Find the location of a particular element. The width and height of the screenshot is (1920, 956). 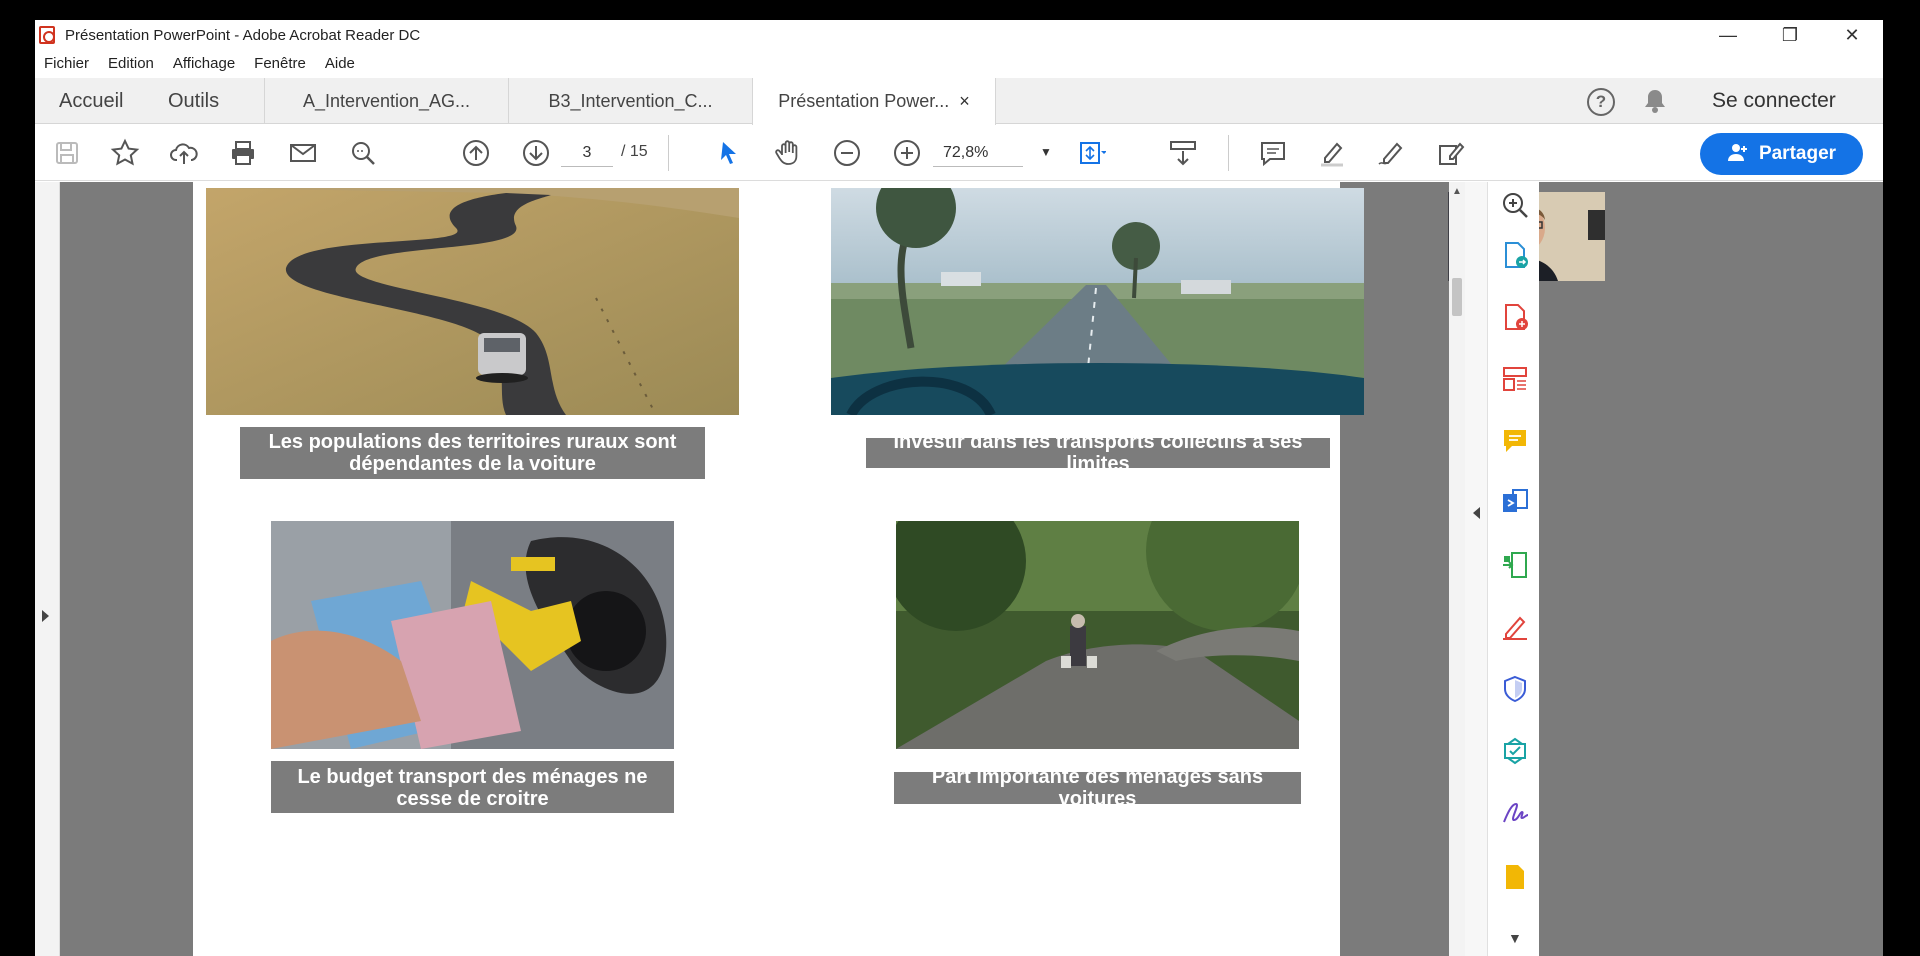

nav-tools: Outils is located at coordinates (193, 101).